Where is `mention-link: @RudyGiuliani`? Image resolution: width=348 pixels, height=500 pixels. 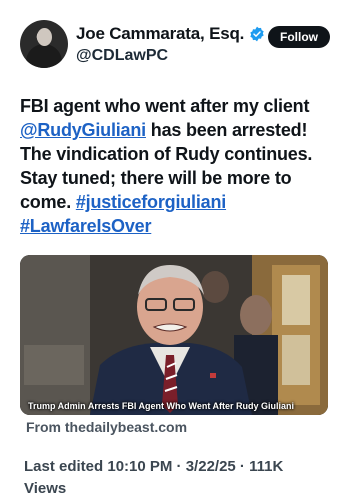 mention-link: @RudyGiuliani is located at coordinates (83, 130).